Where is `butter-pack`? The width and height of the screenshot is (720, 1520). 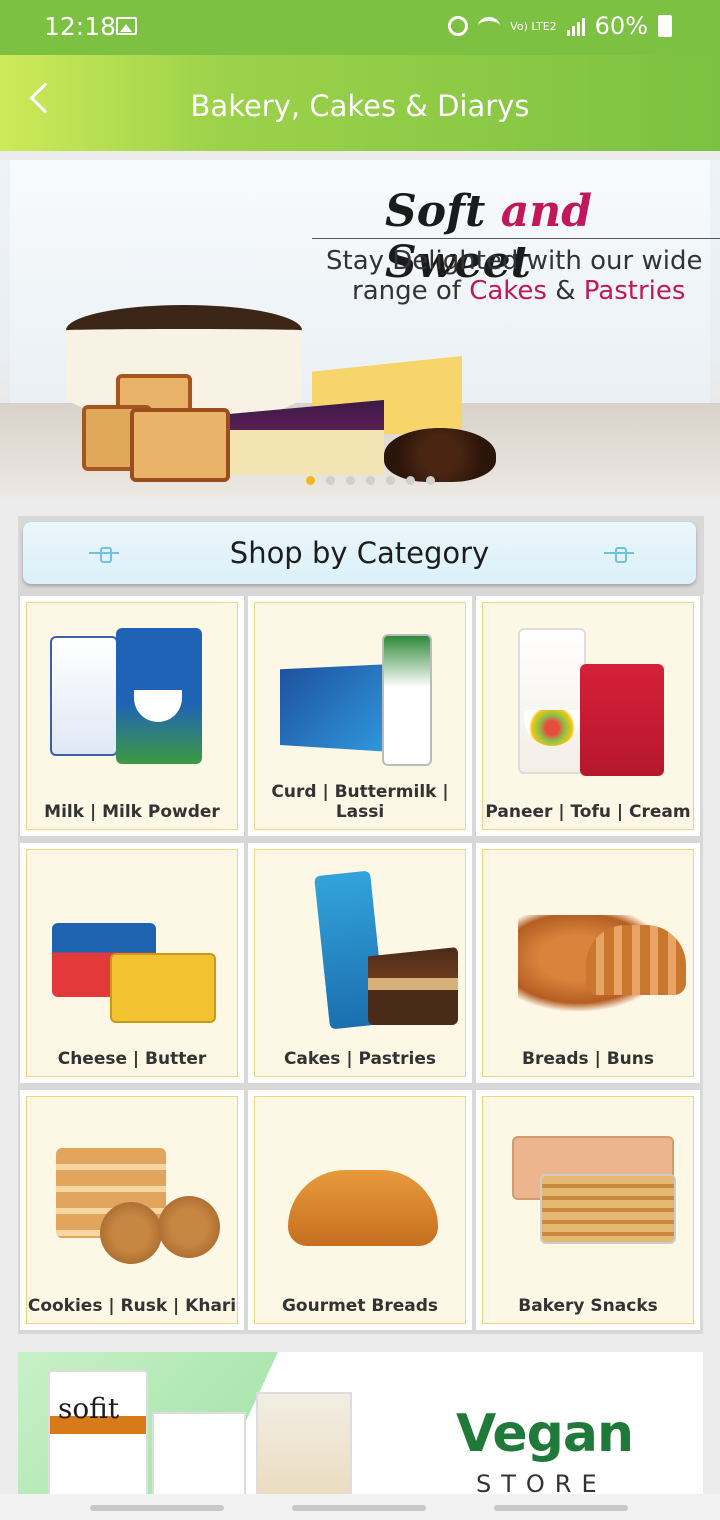 butter-pack is located at coordinates (163, 988).